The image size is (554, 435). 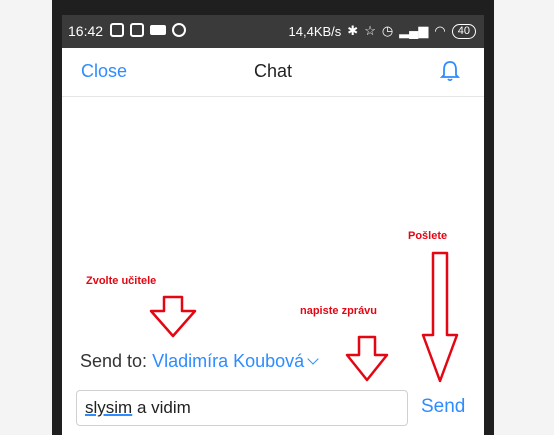 I want to click on signal-icon: ▂▄▆, so click(x=414, y=30).